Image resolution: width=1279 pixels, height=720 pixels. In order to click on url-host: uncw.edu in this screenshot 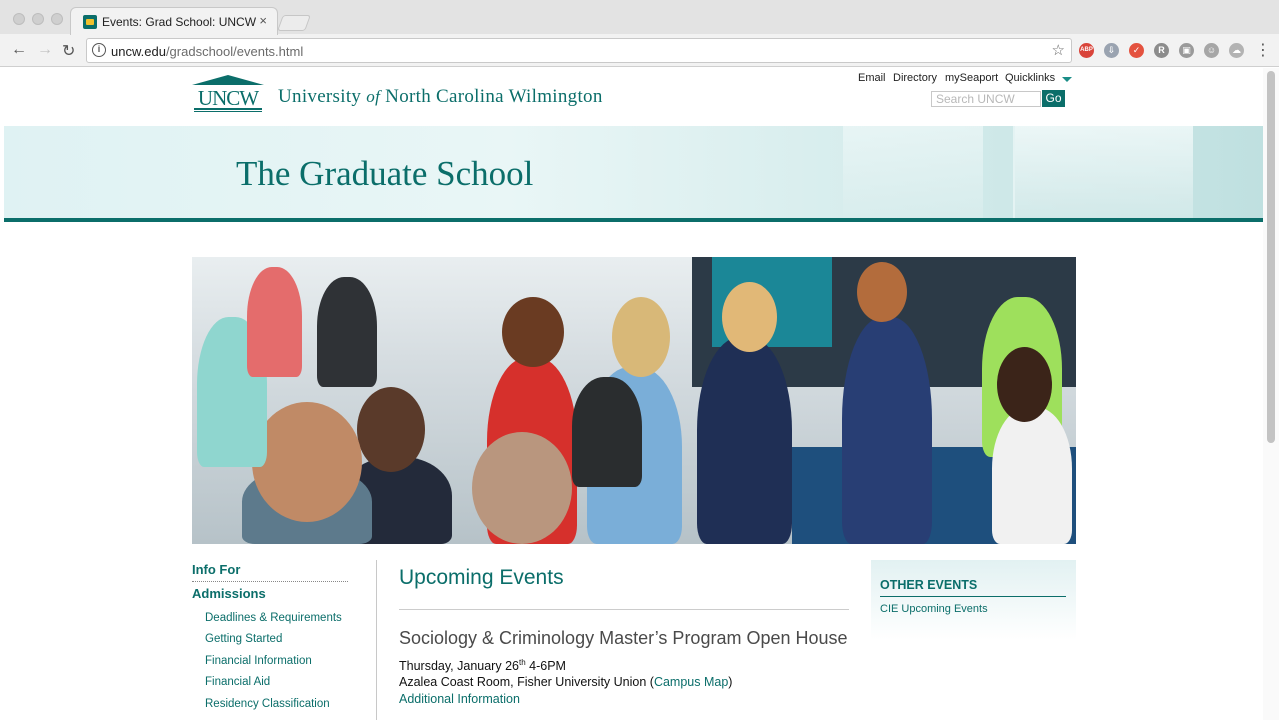, I will do `click(138, 51)`.